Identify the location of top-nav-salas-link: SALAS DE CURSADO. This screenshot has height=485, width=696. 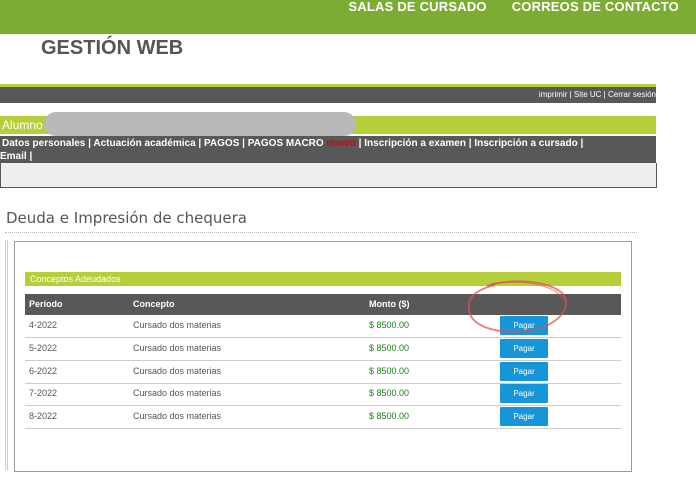
(417, 7).